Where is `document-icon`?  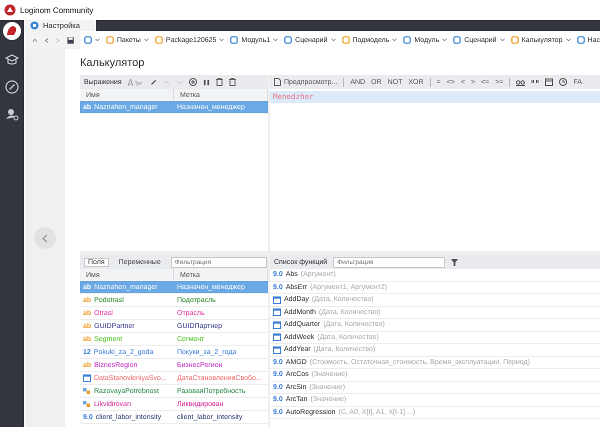
document-icon is located at coordinates (277, 82).